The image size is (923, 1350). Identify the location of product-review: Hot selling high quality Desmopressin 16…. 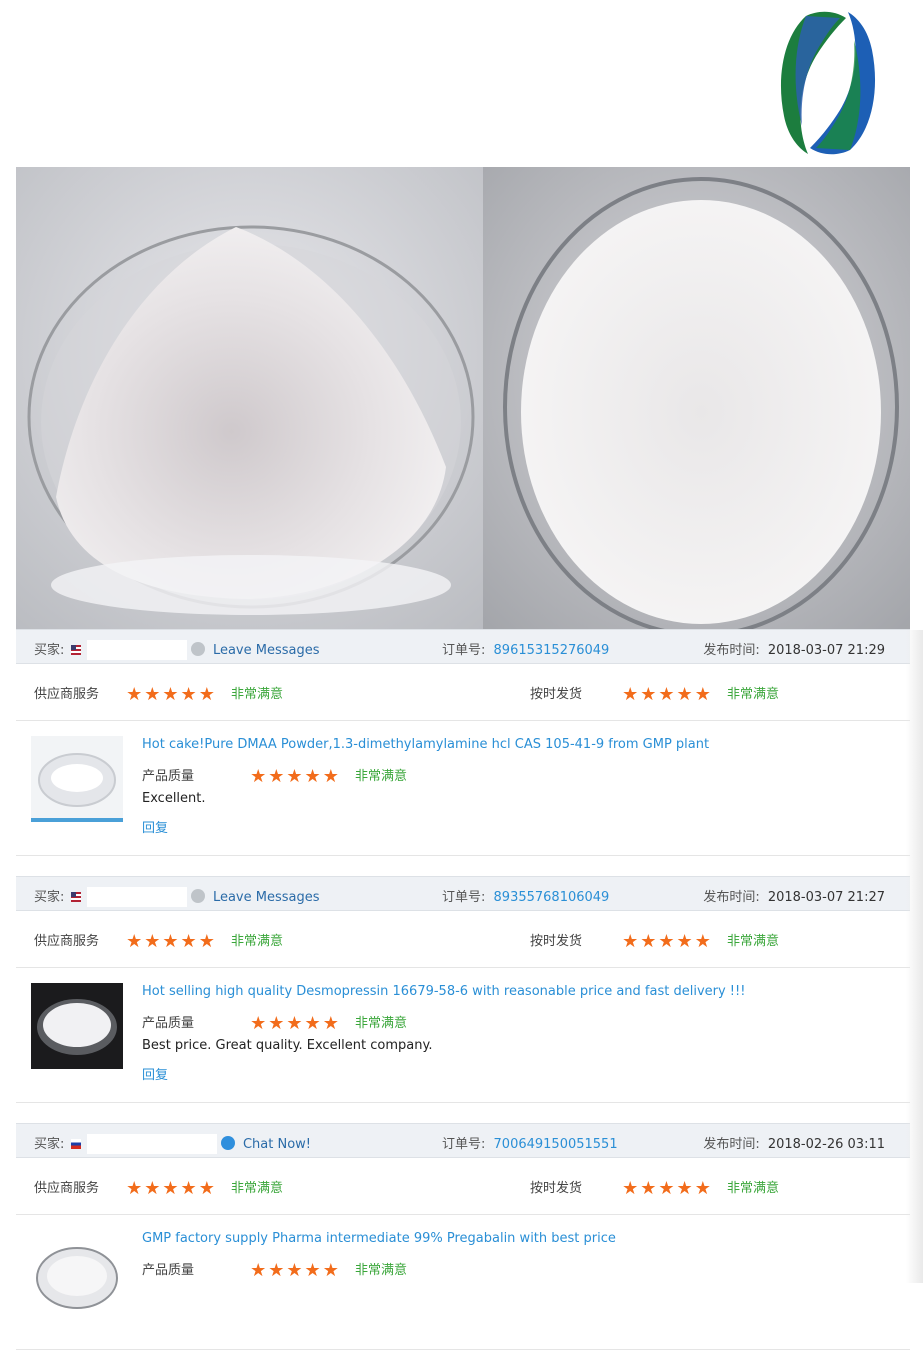
(463, 1035).